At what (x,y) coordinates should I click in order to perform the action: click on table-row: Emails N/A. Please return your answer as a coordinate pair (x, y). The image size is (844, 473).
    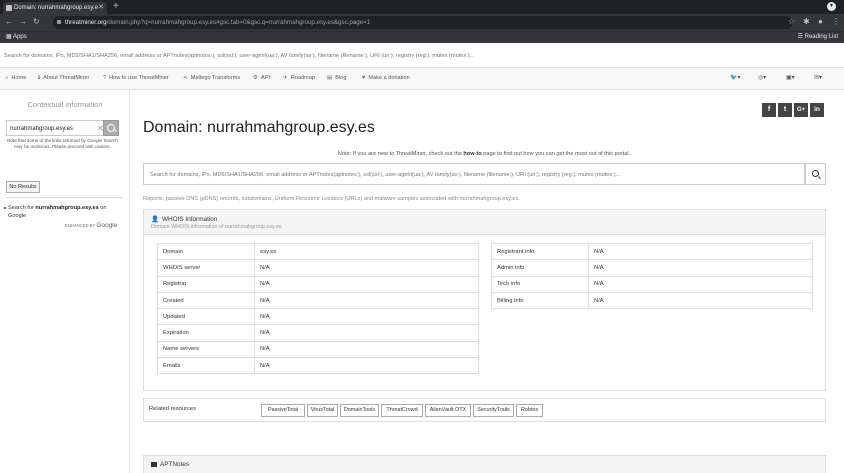
    Looking at the image, I should click on (318, 366).